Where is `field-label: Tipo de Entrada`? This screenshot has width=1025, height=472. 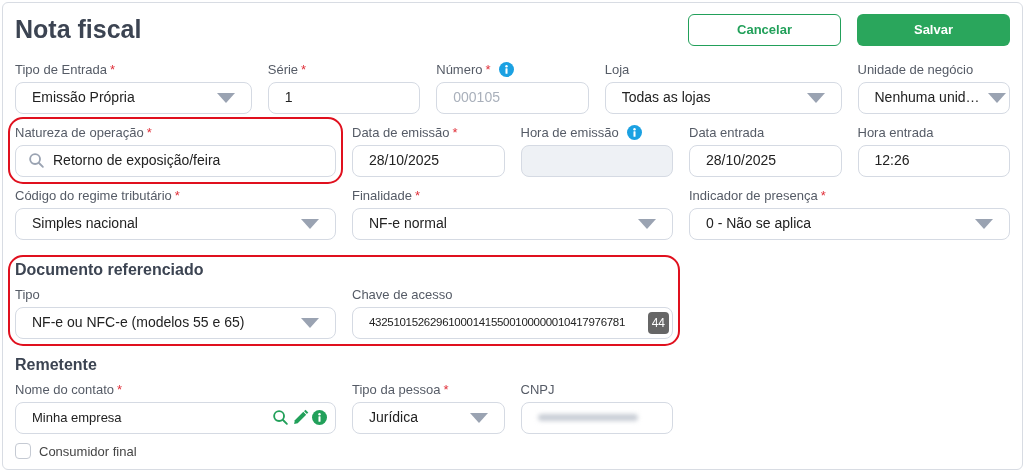
field-label: Tipo de Entrada is located at coordinates (61, 69).